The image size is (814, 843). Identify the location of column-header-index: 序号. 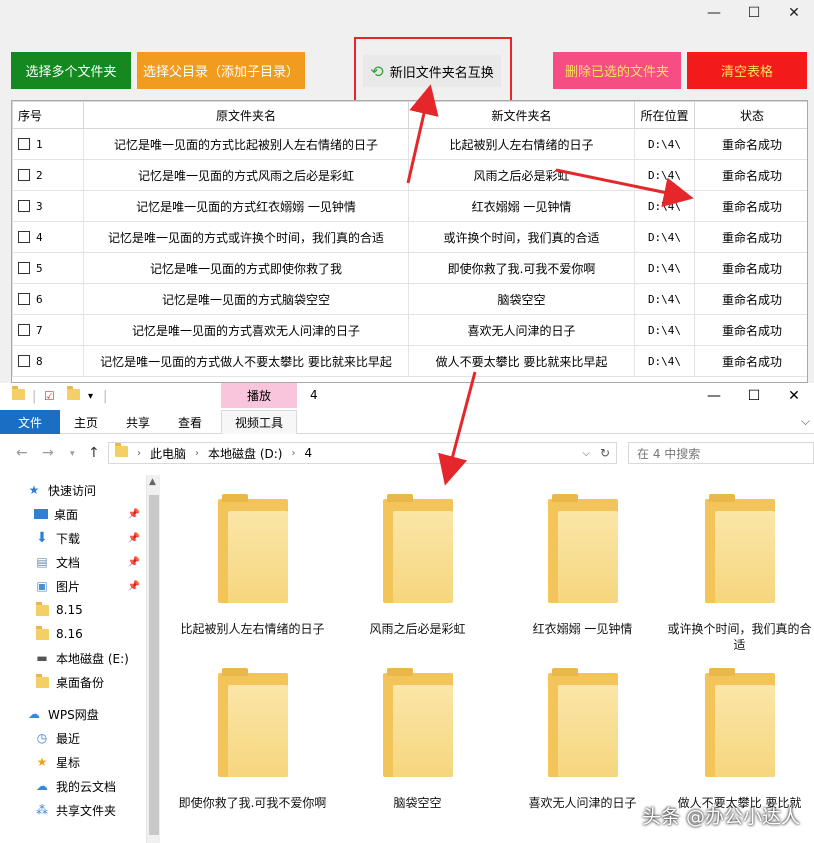
(48, 115).